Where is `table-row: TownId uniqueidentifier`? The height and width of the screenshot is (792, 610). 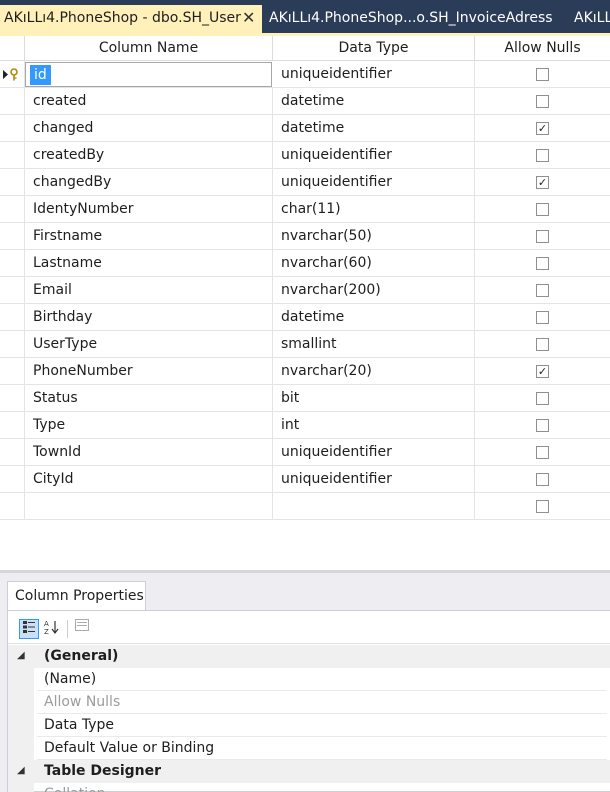
table-row: TownId uniqueidentifier is located at coordinates (305, 452).